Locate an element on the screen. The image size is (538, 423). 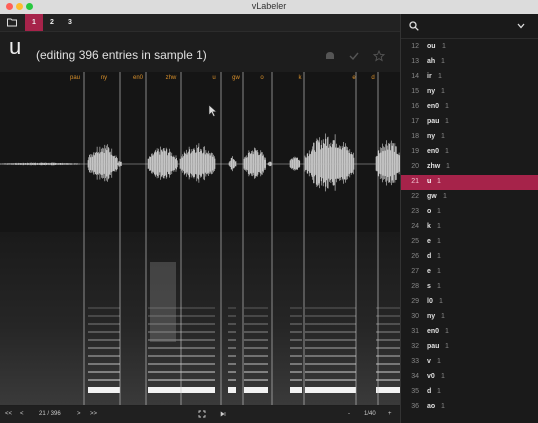
entry-row: 20 zhw 1 is located at coordinates (469, 167).